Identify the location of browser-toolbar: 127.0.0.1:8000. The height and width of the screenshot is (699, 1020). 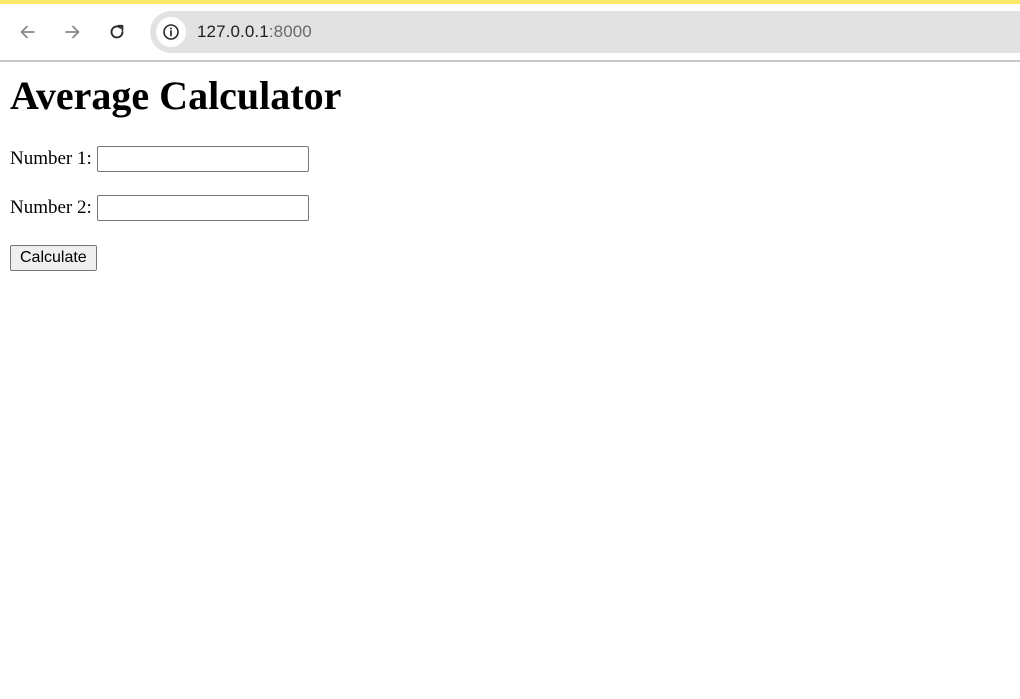
(510, 31).